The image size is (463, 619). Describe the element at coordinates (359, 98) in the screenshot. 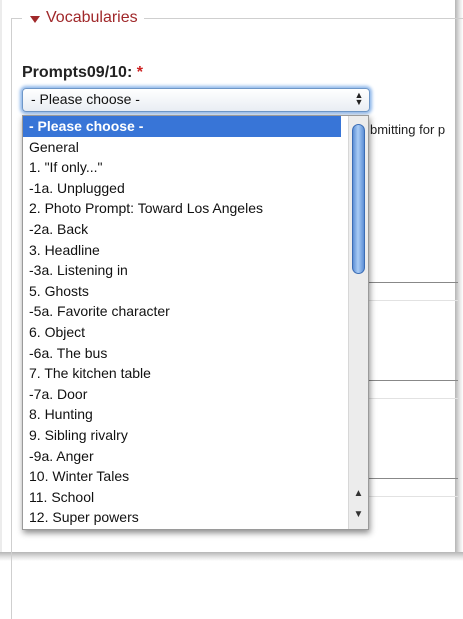

I see `up-down-arrows-icon: ▲ ▼` at that location.